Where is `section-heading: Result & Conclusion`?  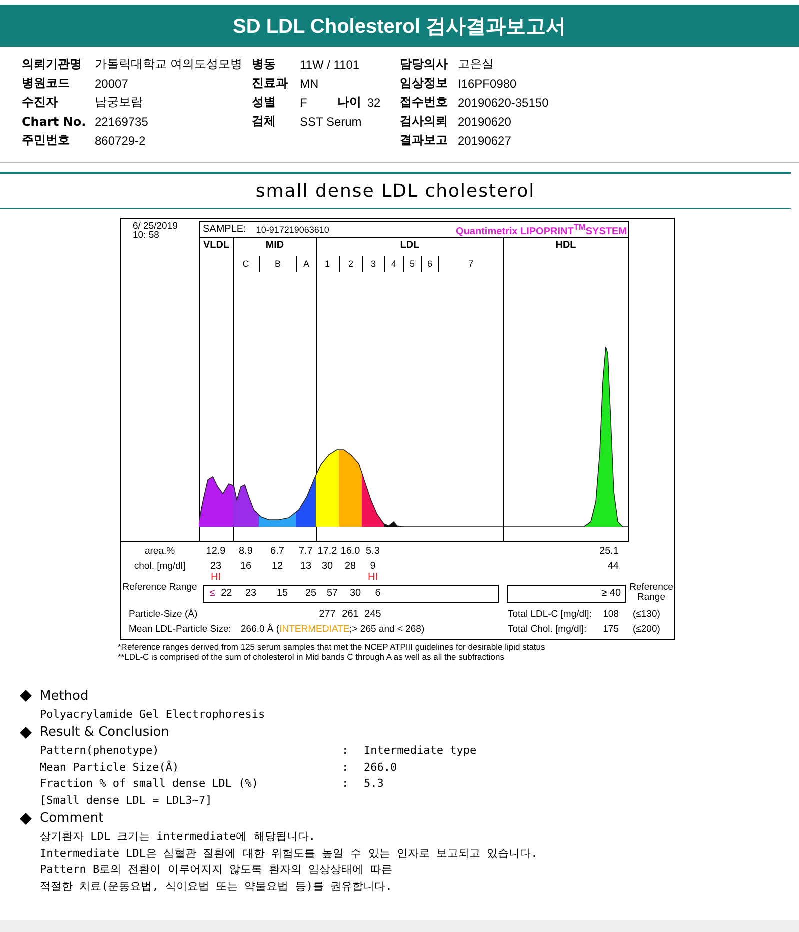 section-heading: Result & Conclusion is located at coordinates (105, 732).